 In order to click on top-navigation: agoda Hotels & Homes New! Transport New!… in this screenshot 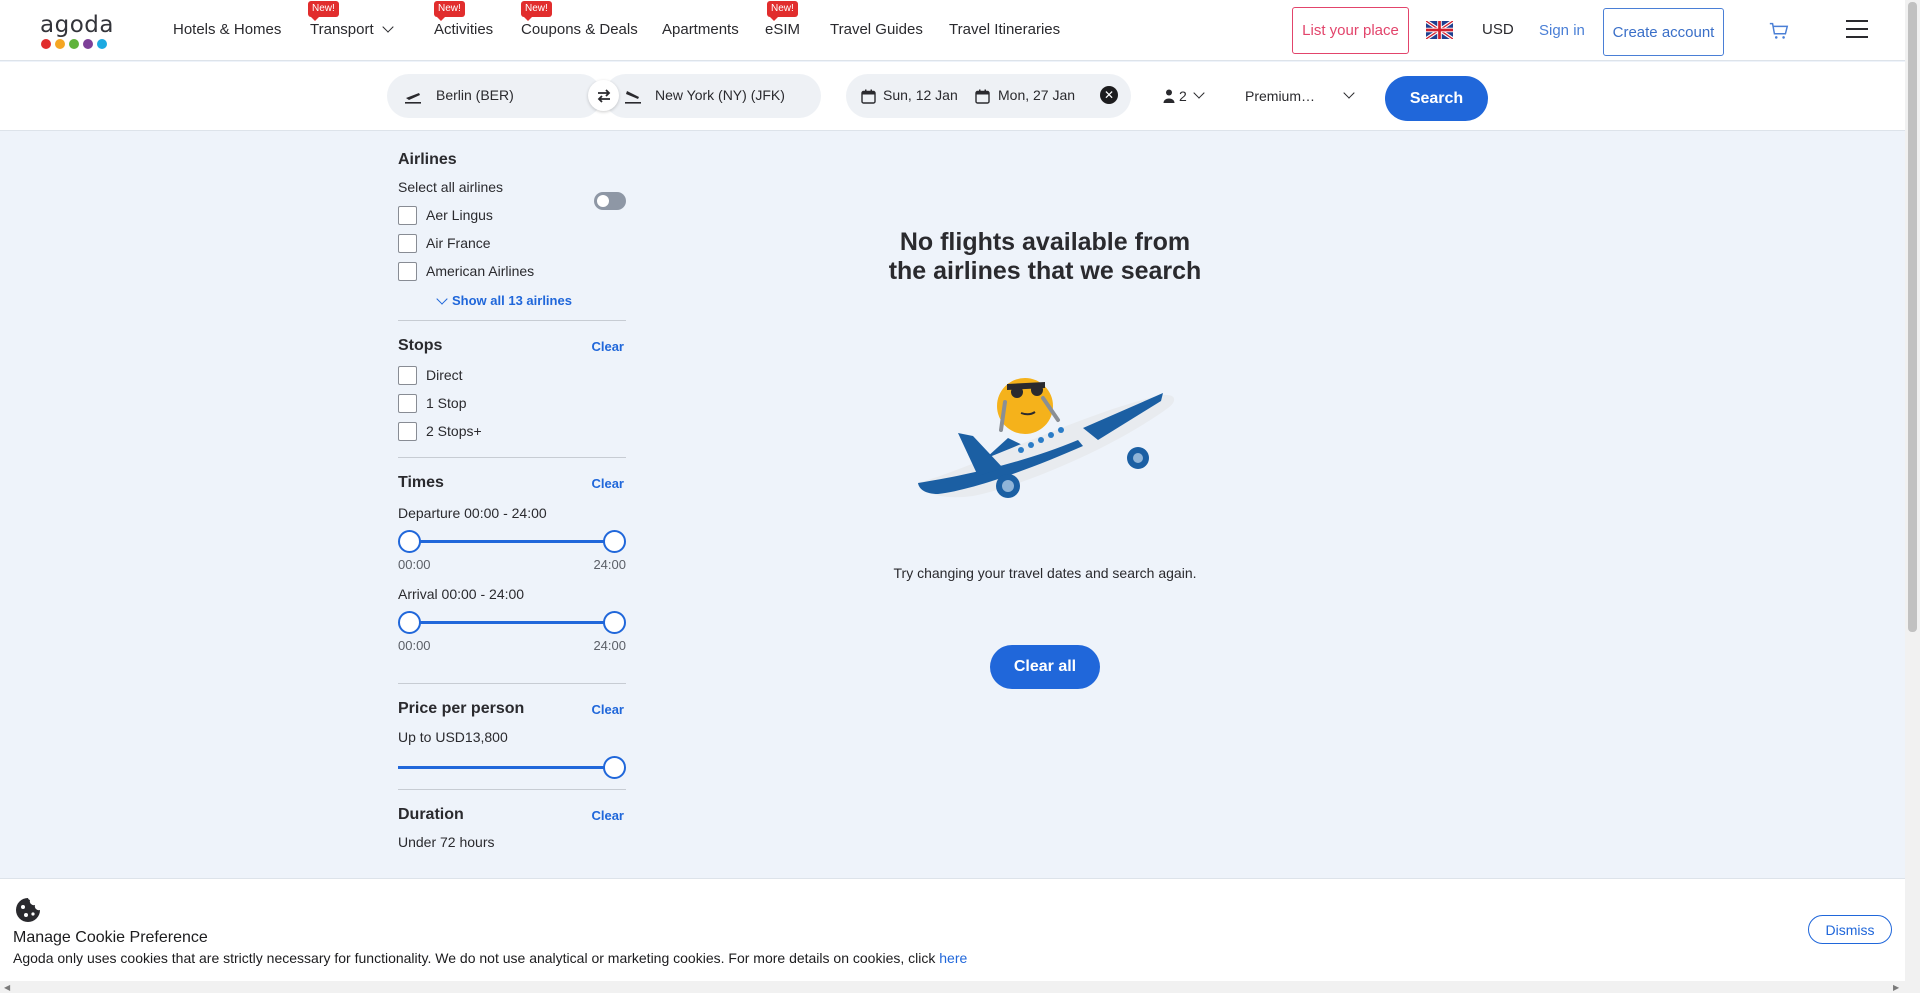, I will do `click(952, 30)`.